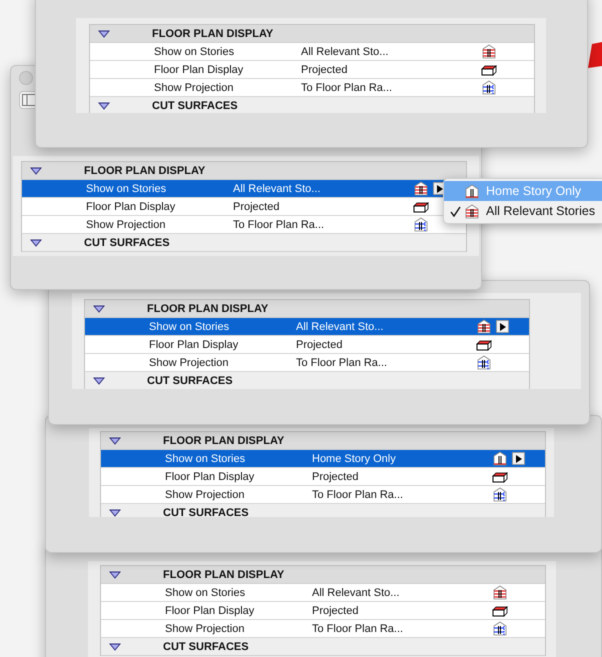 The height and width of the screenshot is (657, 602). What do you see at coordinates (354, 458) in the screenshot?
I see `setting-value: Home Story Only` at bounding box center [354, 458].